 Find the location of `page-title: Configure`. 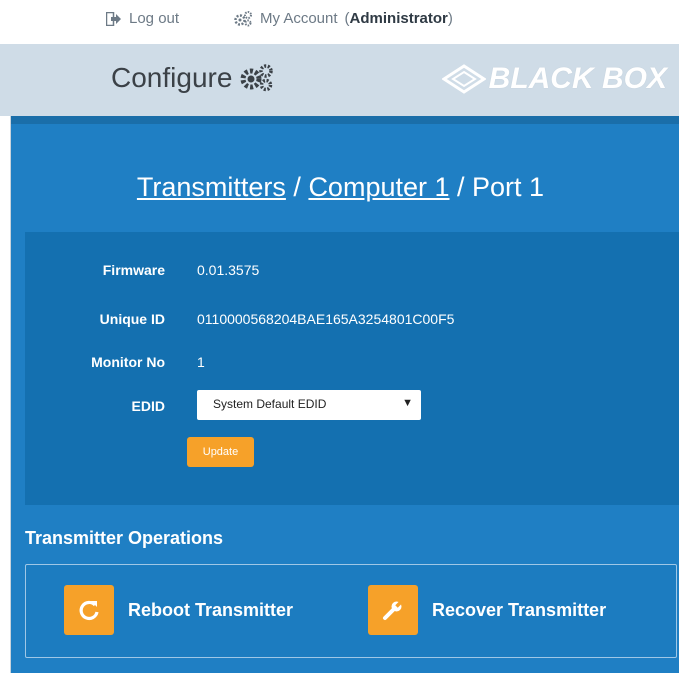

page-title: Configure is located at coordinates (192, 78).